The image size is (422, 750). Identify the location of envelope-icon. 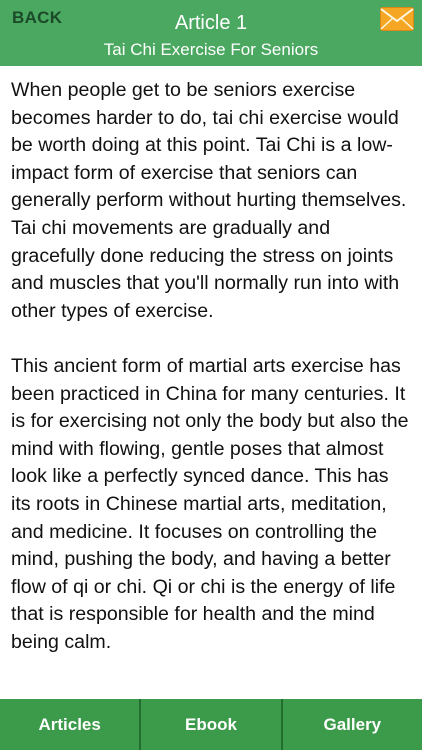
(397, 19).